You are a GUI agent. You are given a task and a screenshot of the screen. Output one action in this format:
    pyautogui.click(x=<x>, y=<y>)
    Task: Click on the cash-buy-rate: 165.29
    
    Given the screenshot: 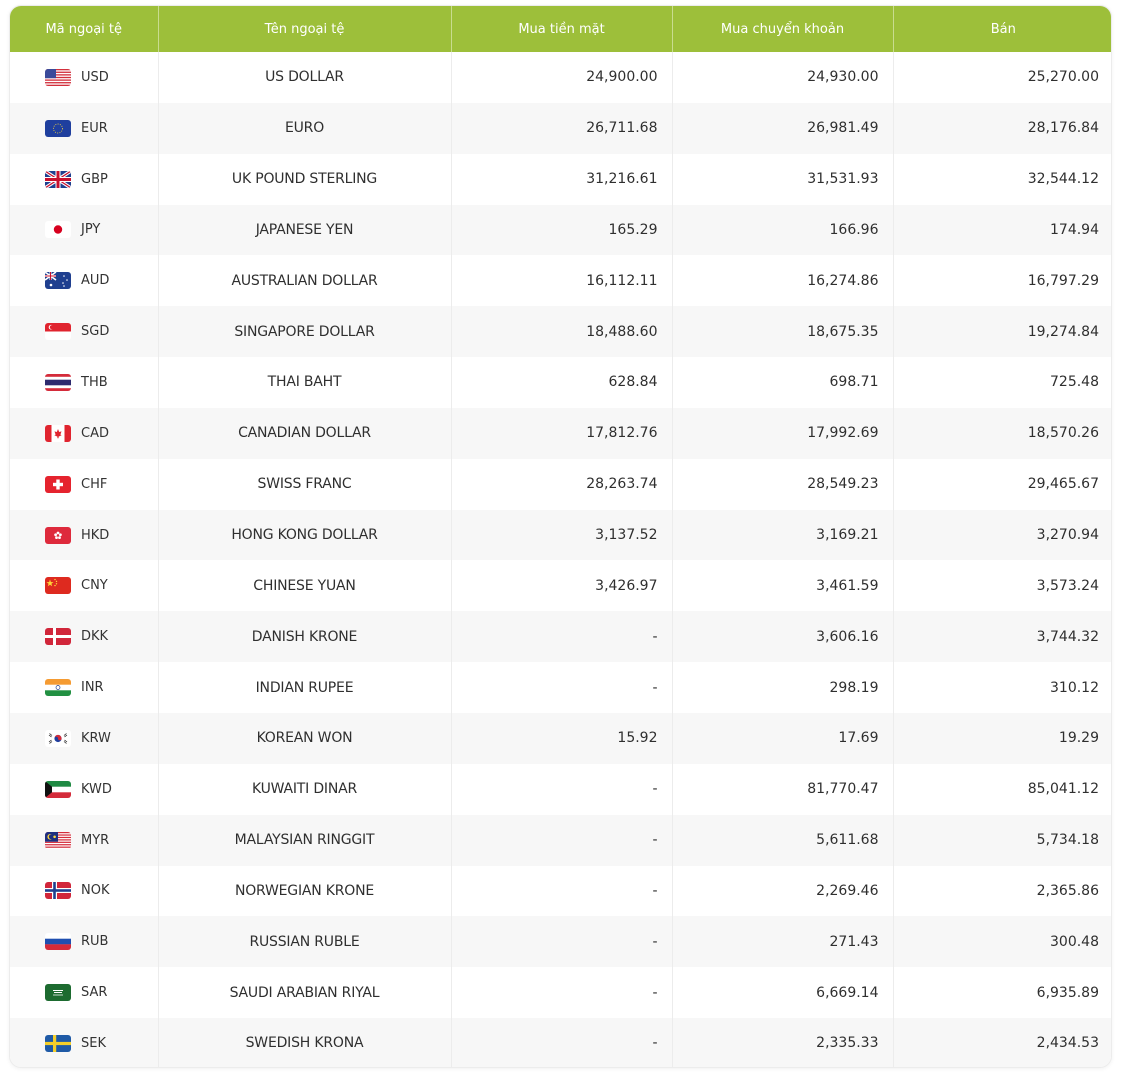 What is the action you would take?
    pyautogui.click(x=562, y=230)
    